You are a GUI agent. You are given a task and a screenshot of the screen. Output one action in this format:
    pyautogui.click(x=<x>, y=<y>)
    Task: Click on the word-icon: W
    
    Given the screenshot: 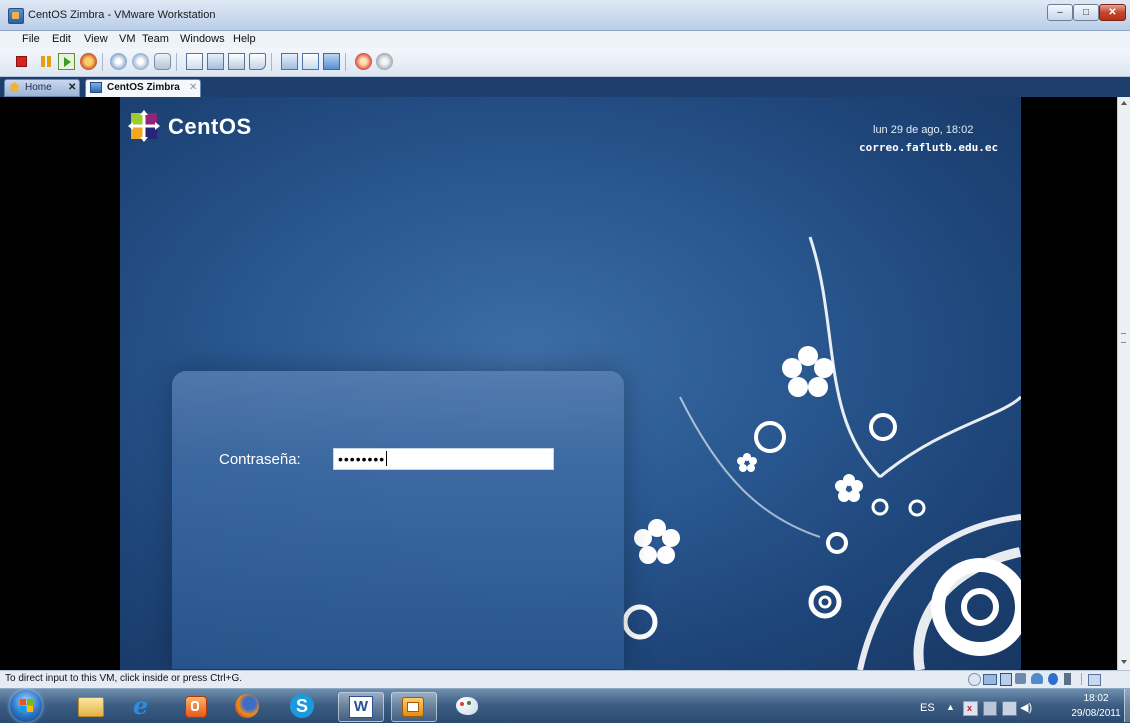 What is the action you would take?
    pyautogui.click(x=361, y=707)
    